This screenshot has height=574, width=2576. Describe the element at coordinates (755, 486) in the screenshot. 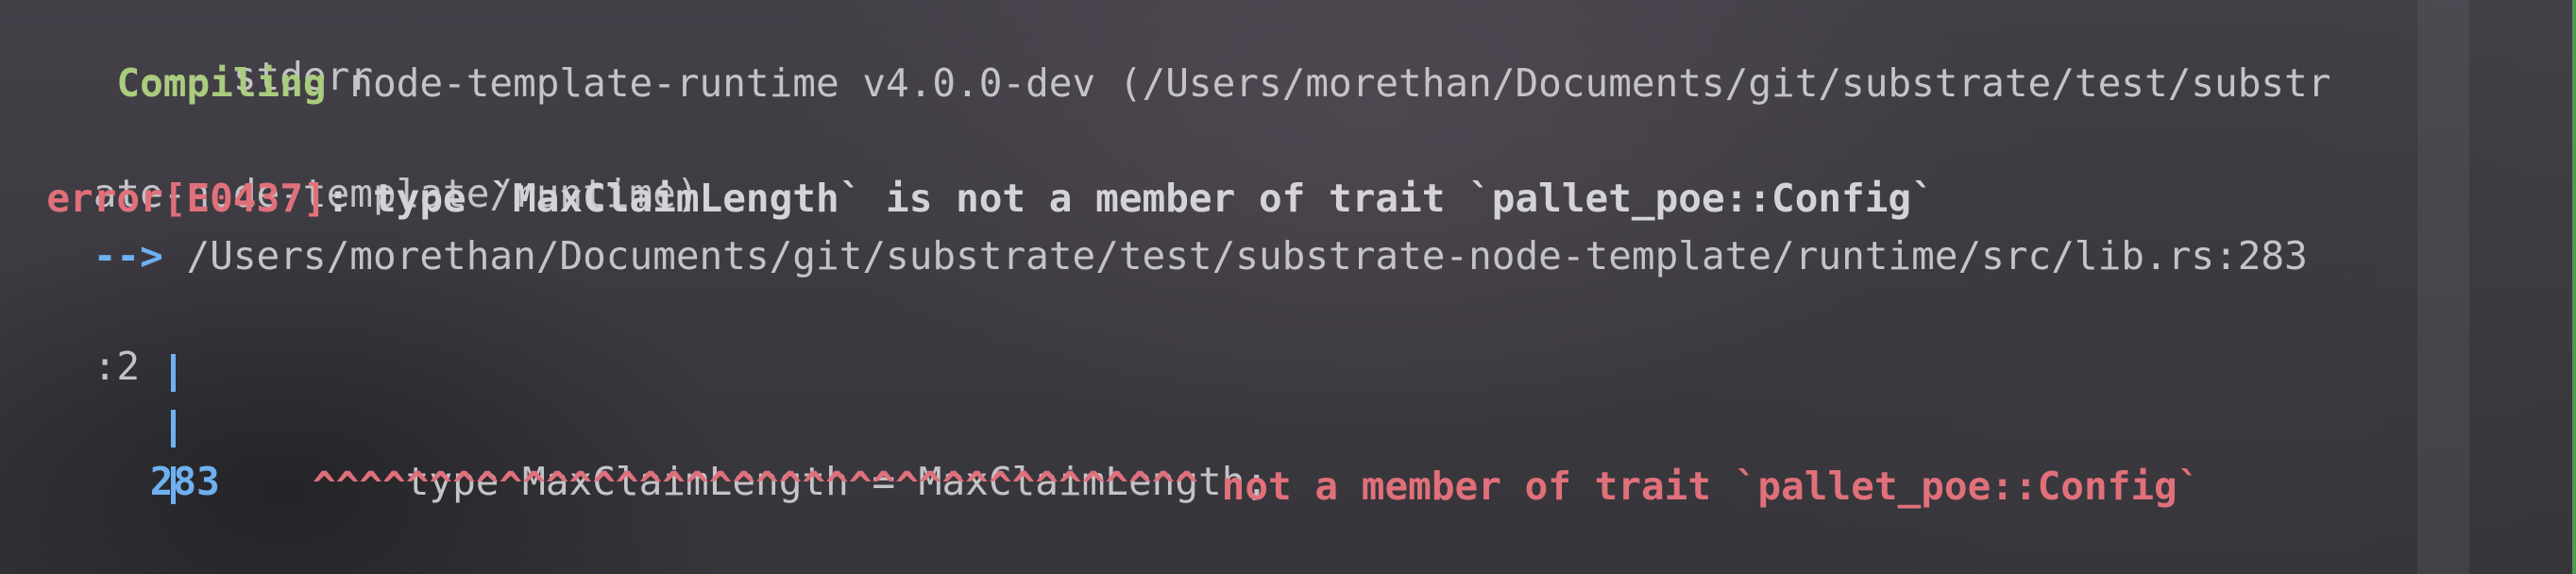

I see `error-carets: ^^^^^^^^^^^^^^^^^^^^^^^^^^^^^^^^^^^^^^` at that location.